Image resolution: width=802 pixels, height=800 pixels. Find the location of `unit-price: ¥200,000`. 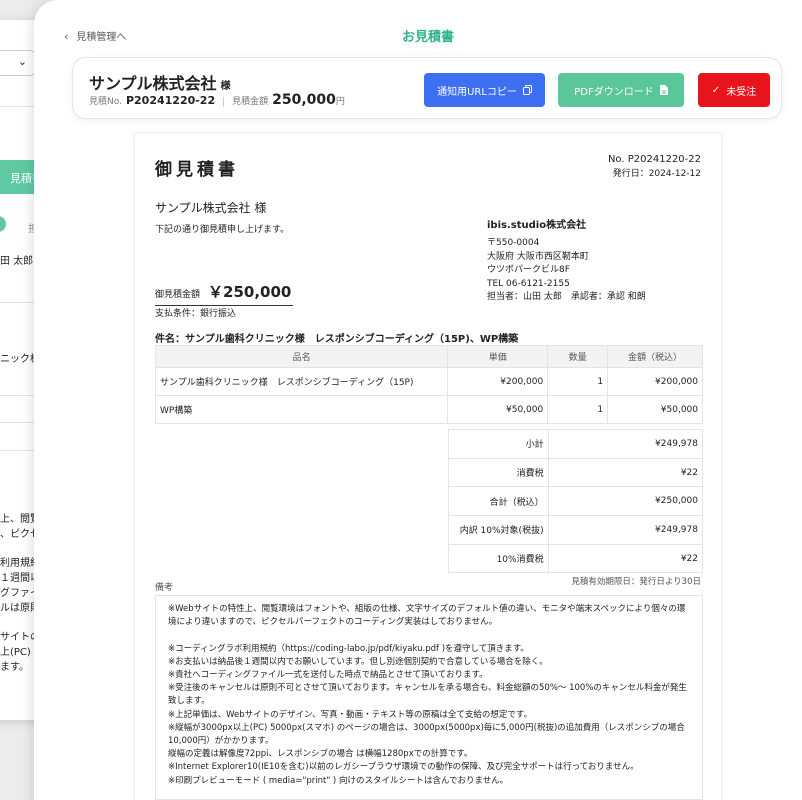

unit-price: ¥200,000 is located at coordinates (498, 381).